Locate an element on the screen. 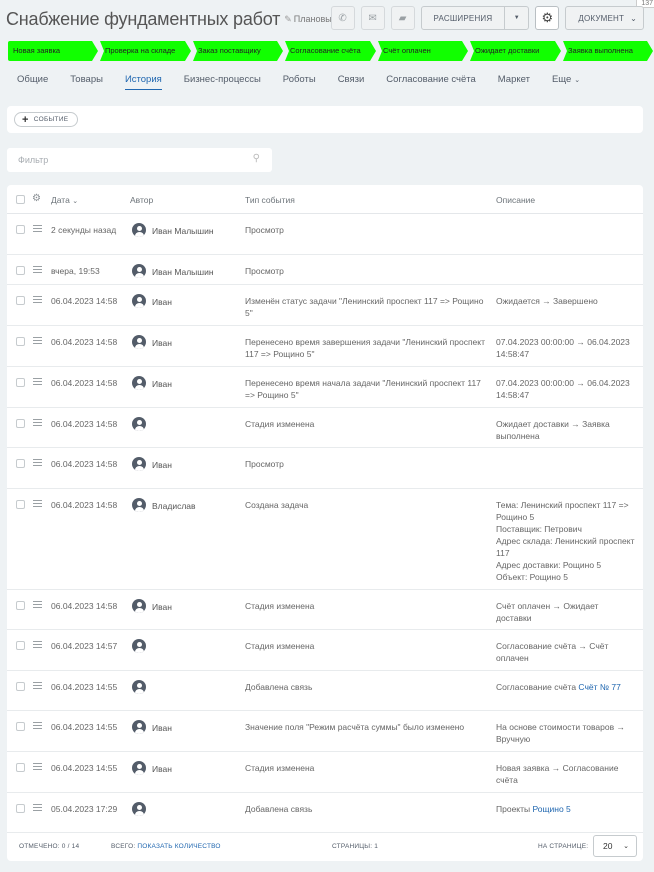 The width and height of the screenshot is (654, 872). settings-button: ⚙ is located at coordinates (547, 18).